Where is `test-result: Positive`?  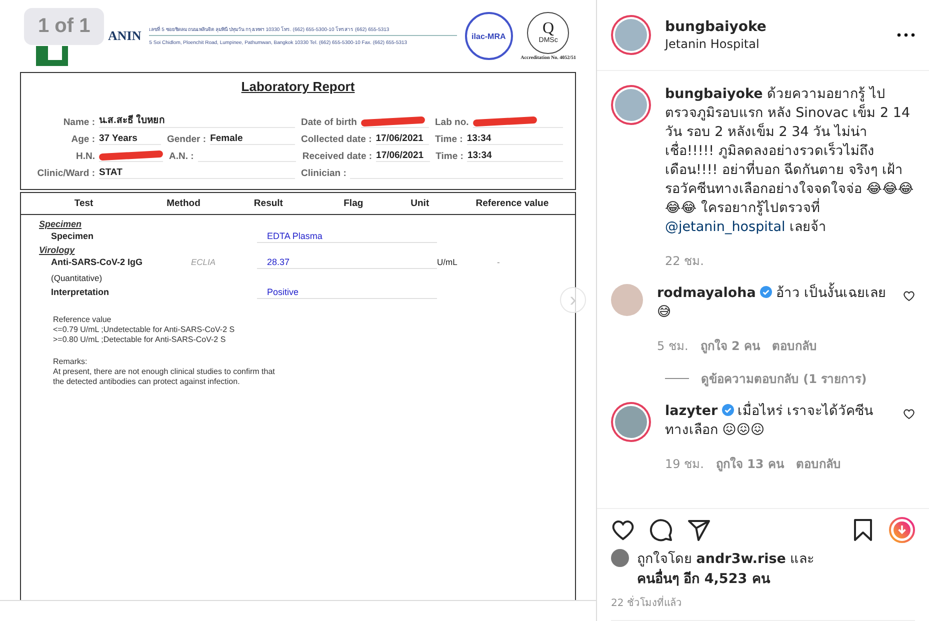
test-result: Positive is located at coordinates (347, 293).